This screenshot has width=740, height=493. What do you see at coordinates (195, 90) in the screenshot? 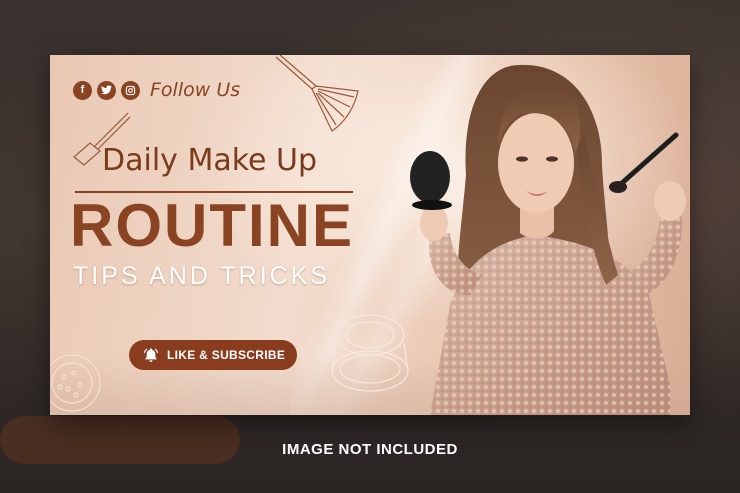
I see `follow-us-label: Follow Us` at bounding box center [195, 90].